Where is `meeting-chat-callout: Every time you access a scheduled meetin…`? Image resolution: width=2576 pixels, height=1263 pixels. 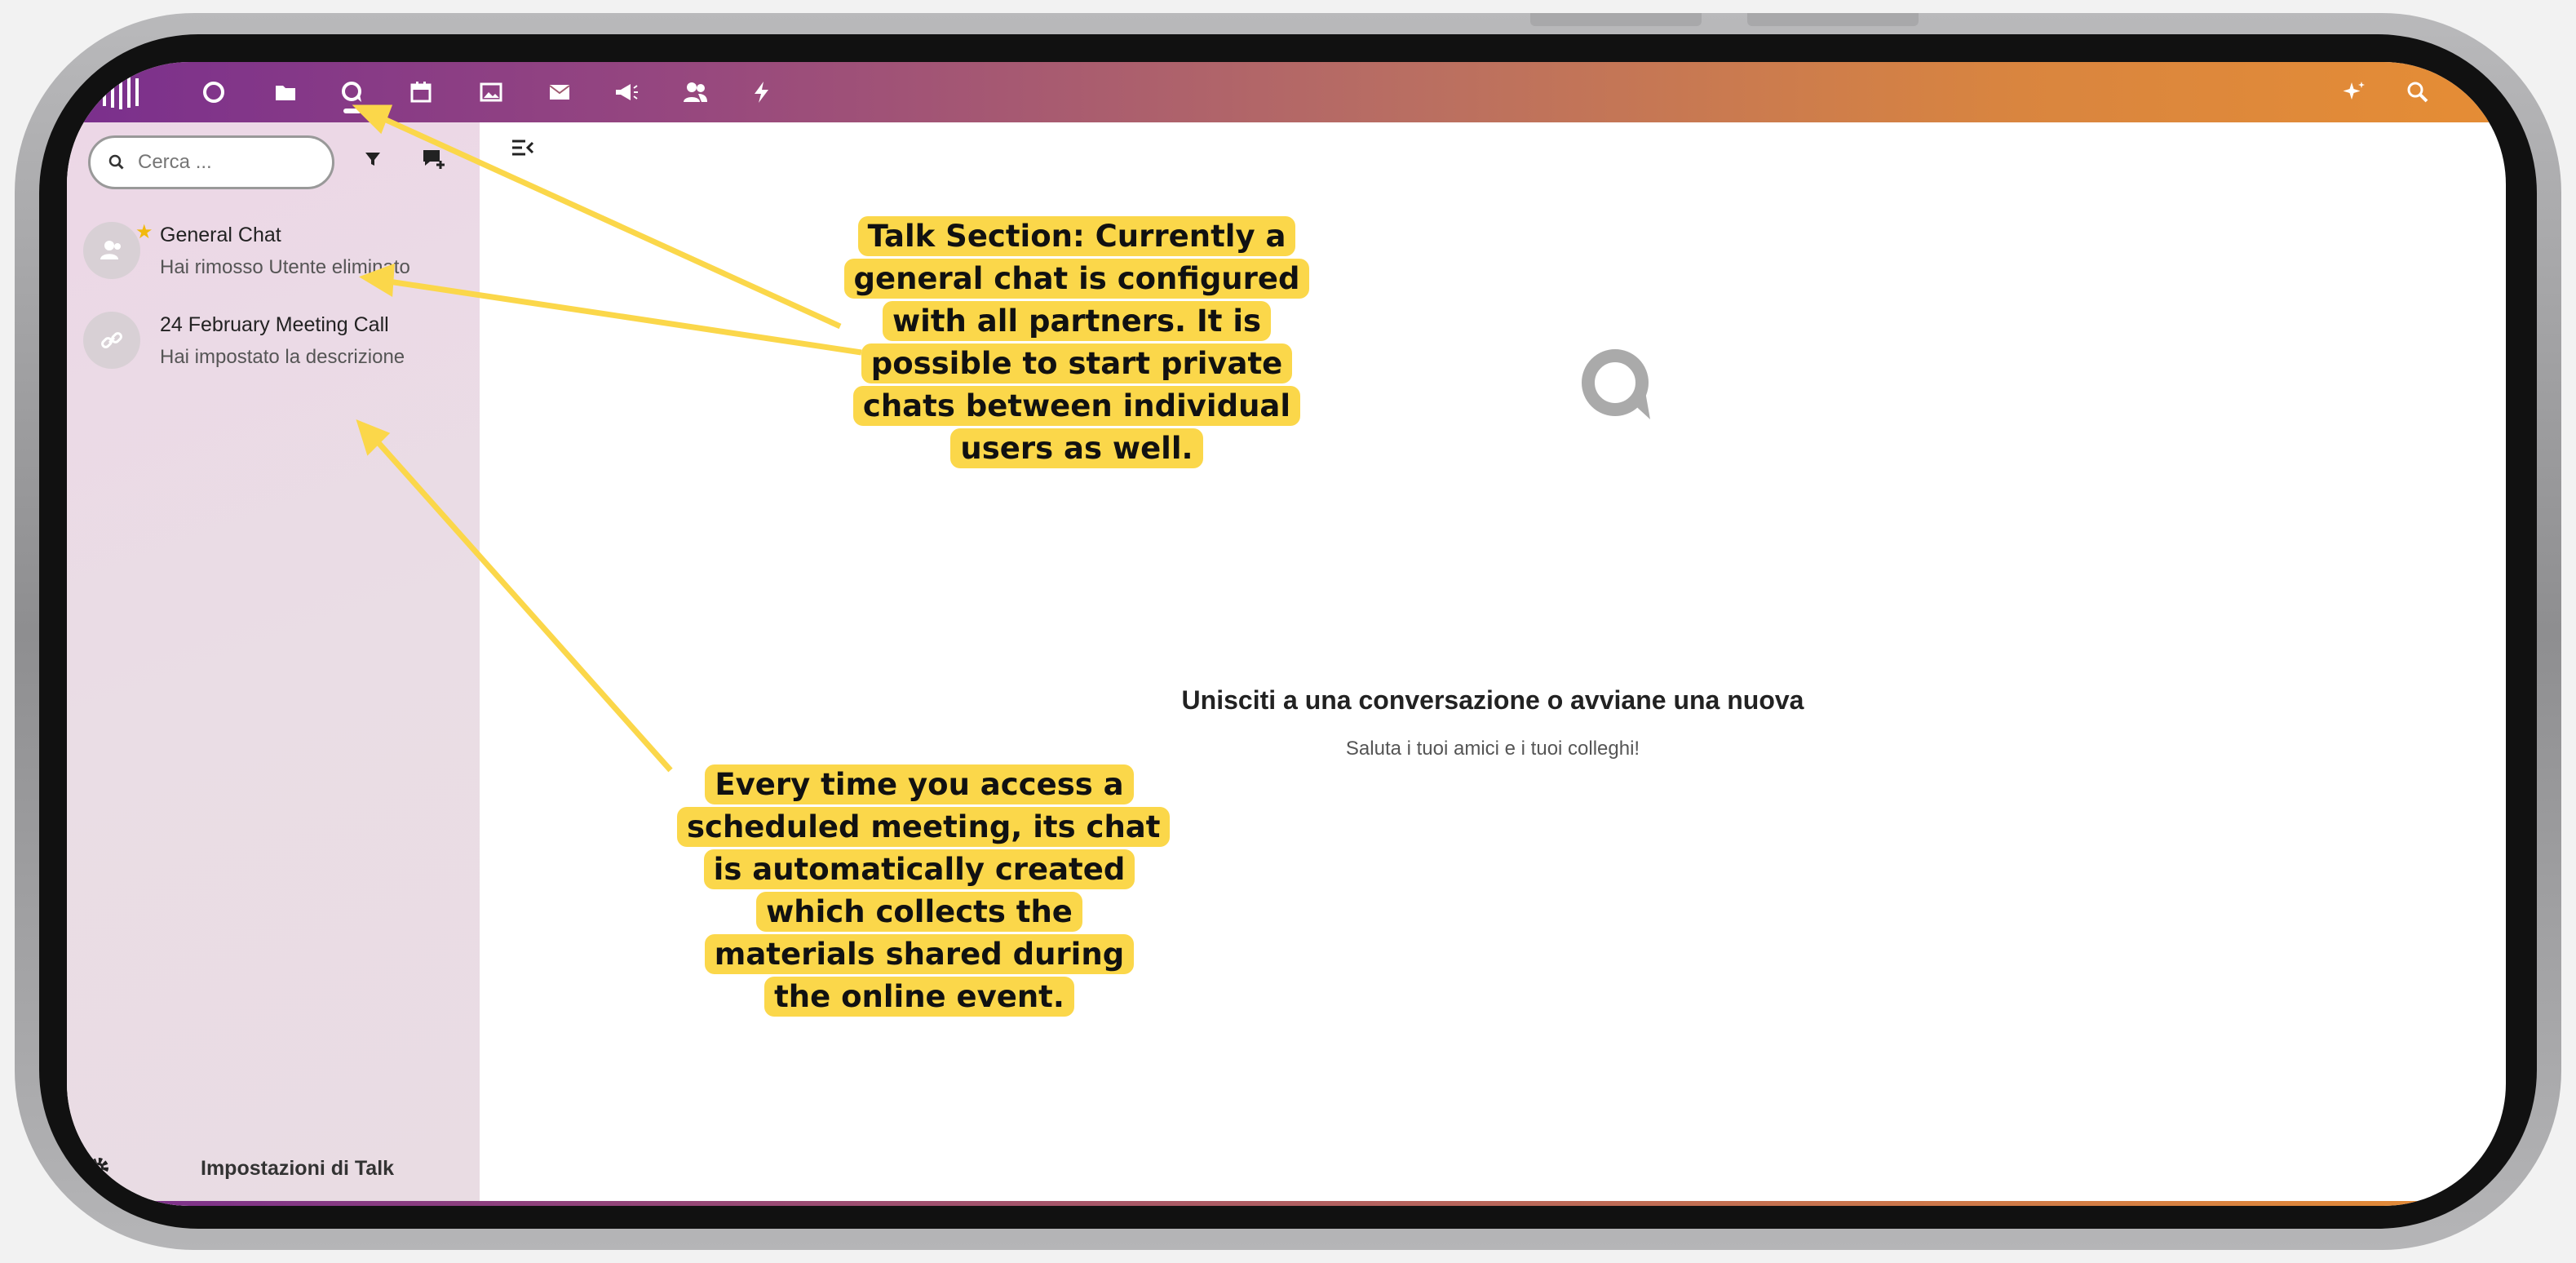 meeting-chat-callout: Every time you access a scheduled meetin… is located at coordinates (924, 891).